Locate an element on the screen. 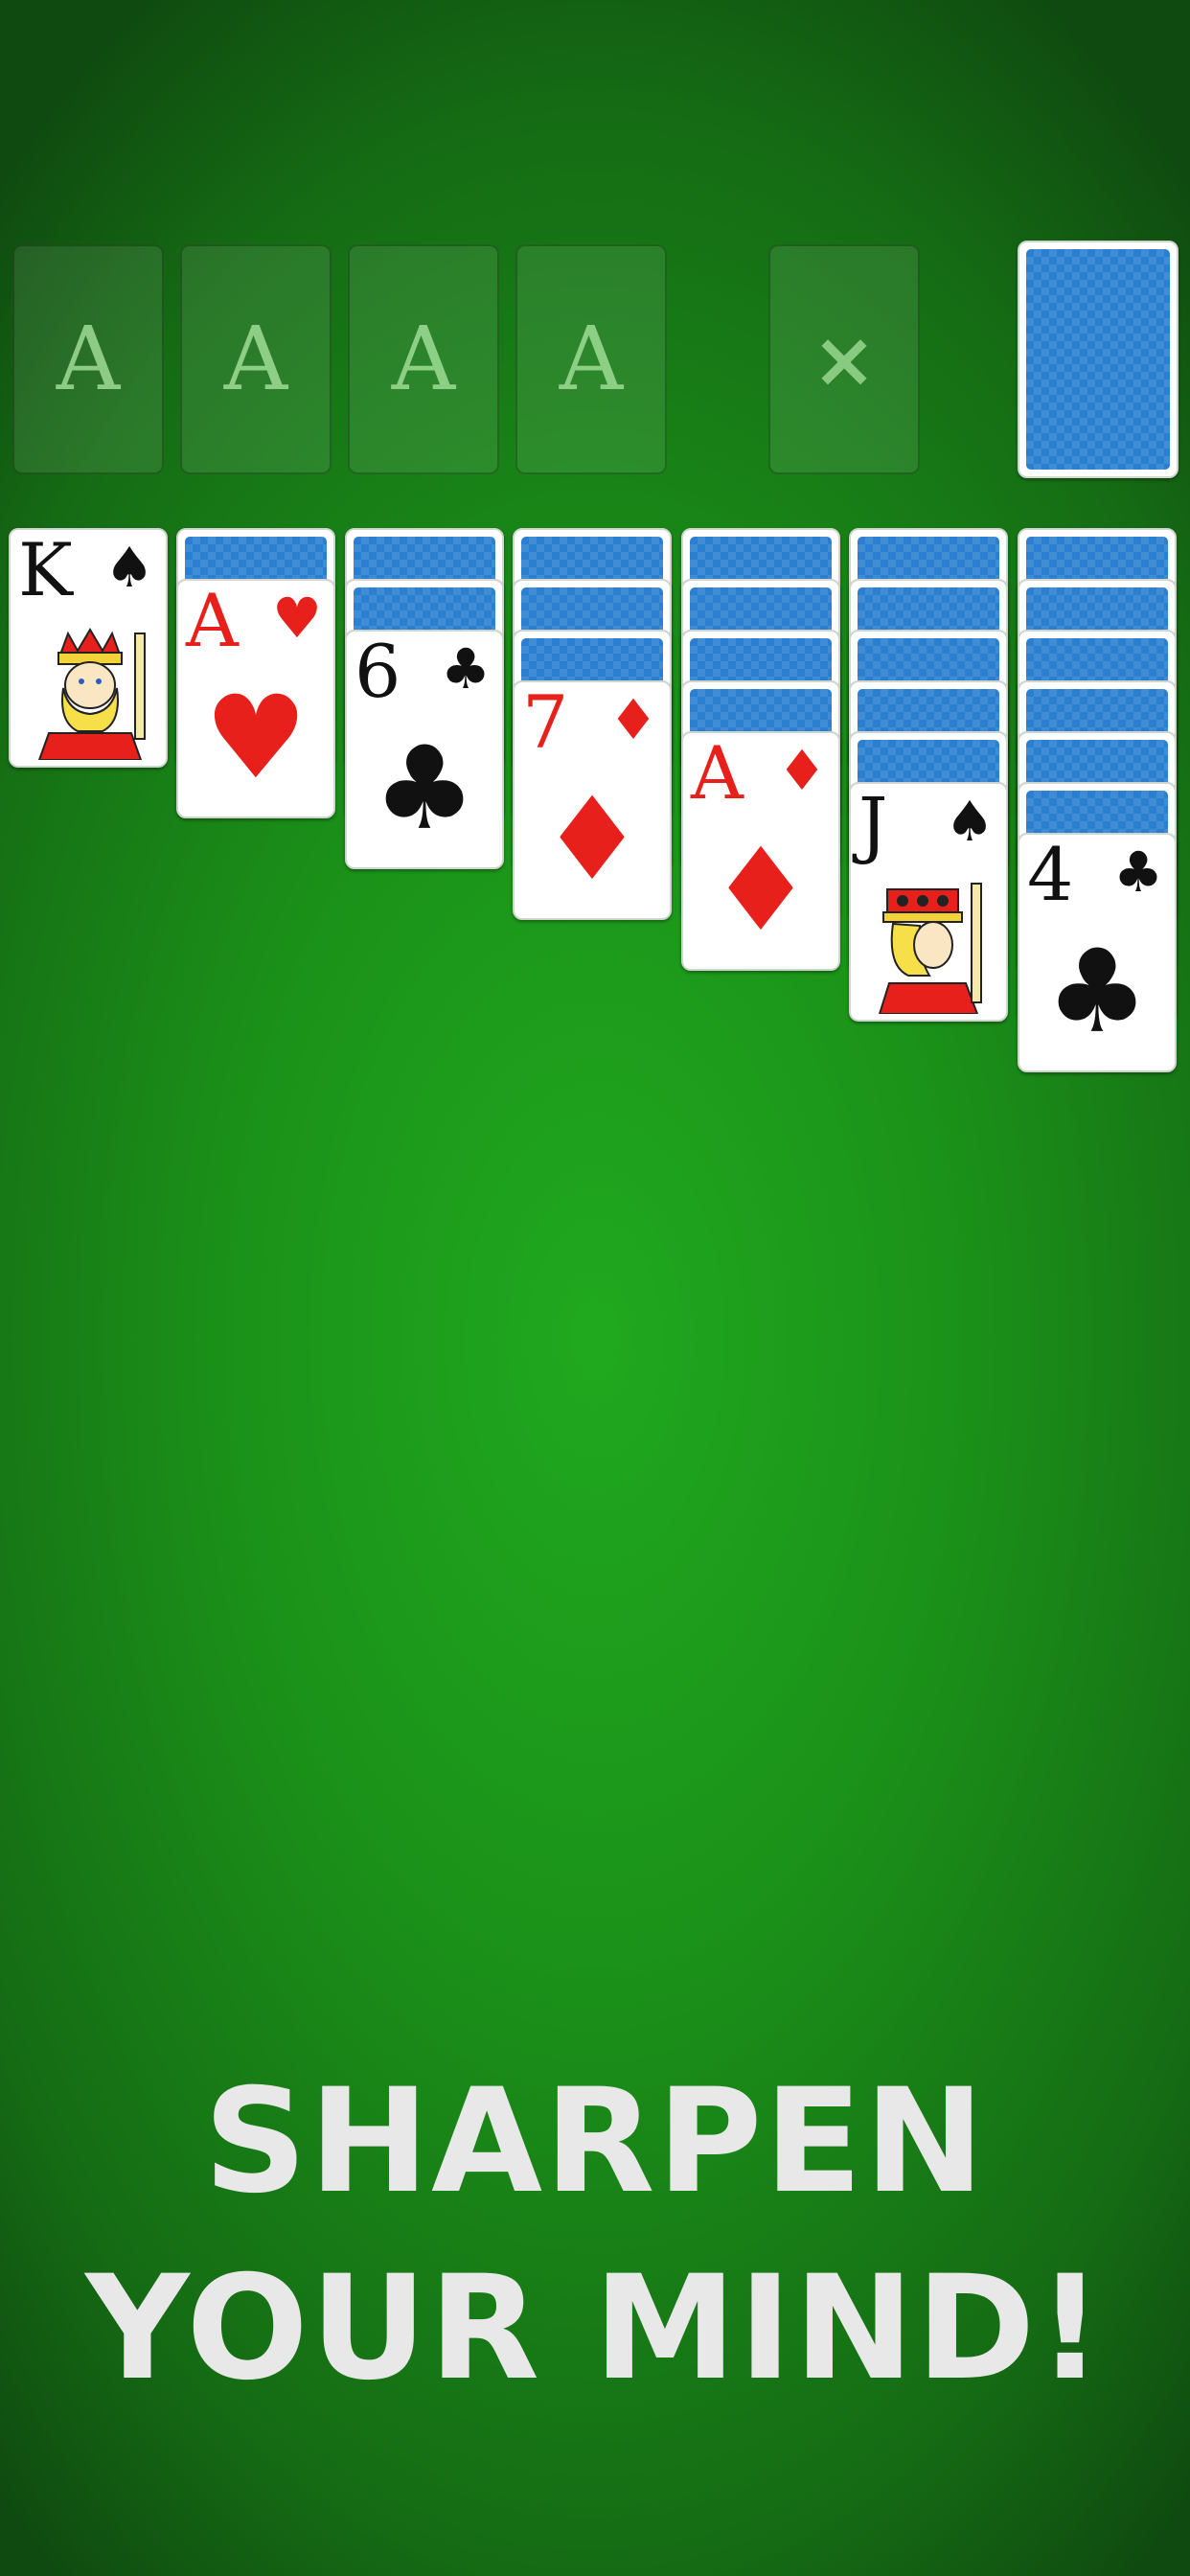  foundation-slot-4: A is located at coordinates (591, 359).